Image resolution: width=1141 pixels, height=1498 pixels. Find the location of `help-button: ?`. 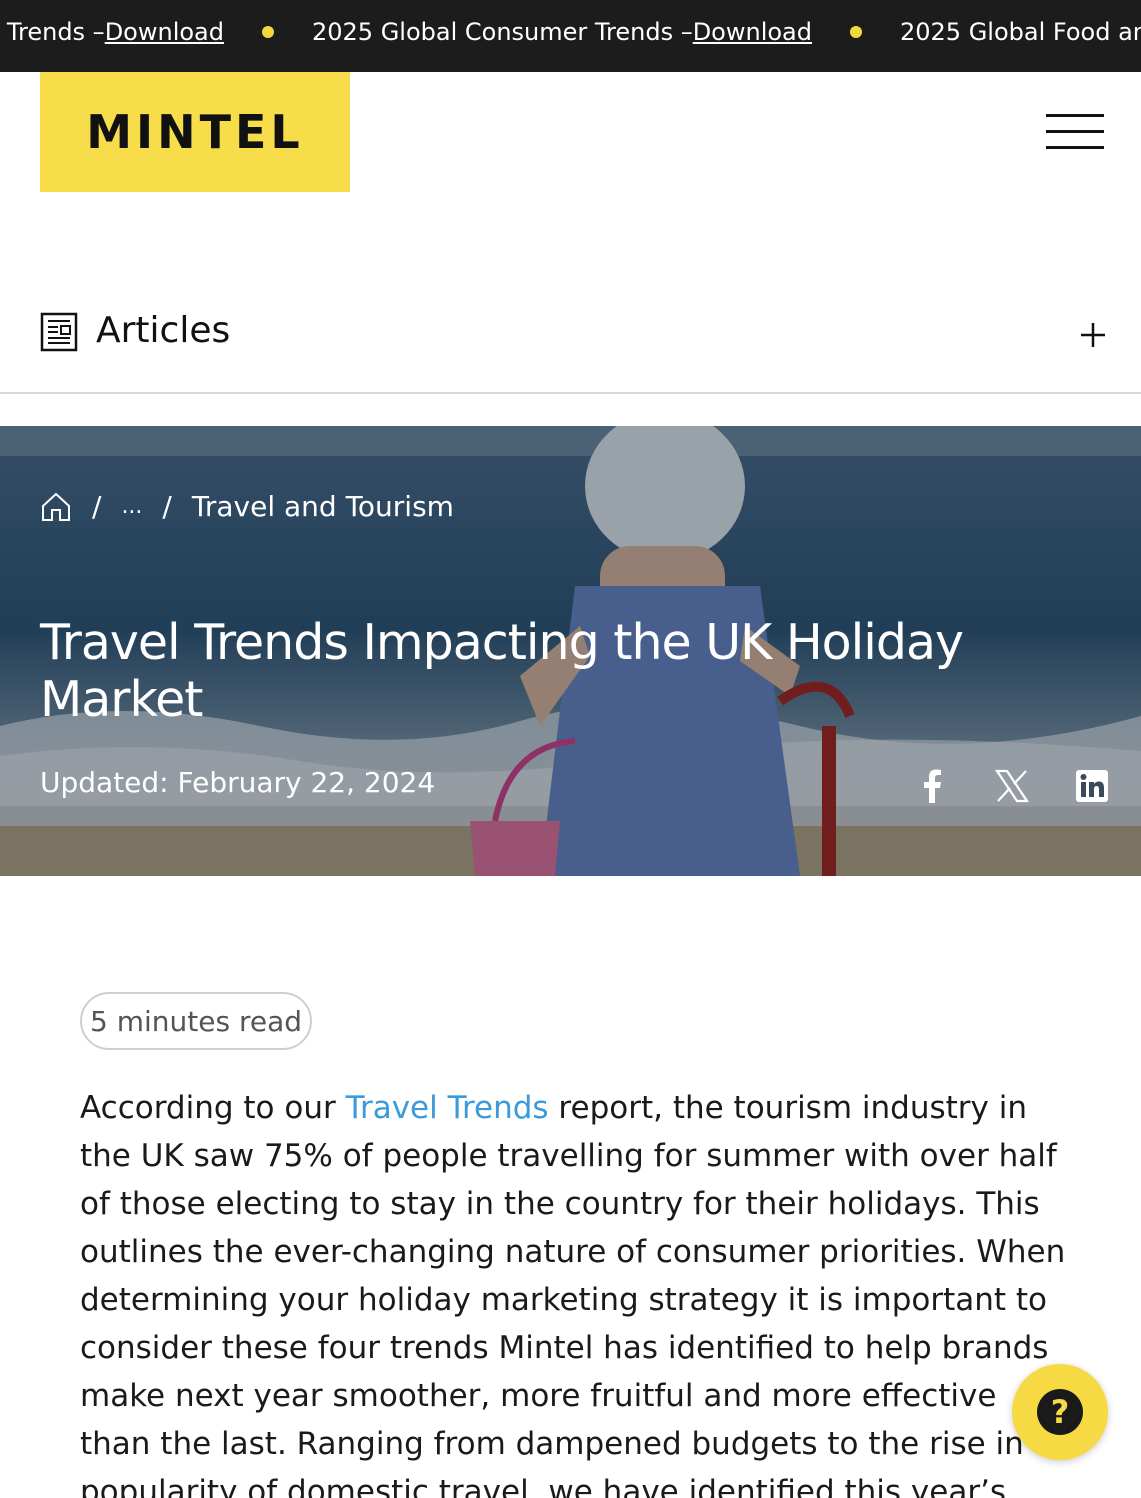

help-button: ? is located at coordinates (1060, 1412).